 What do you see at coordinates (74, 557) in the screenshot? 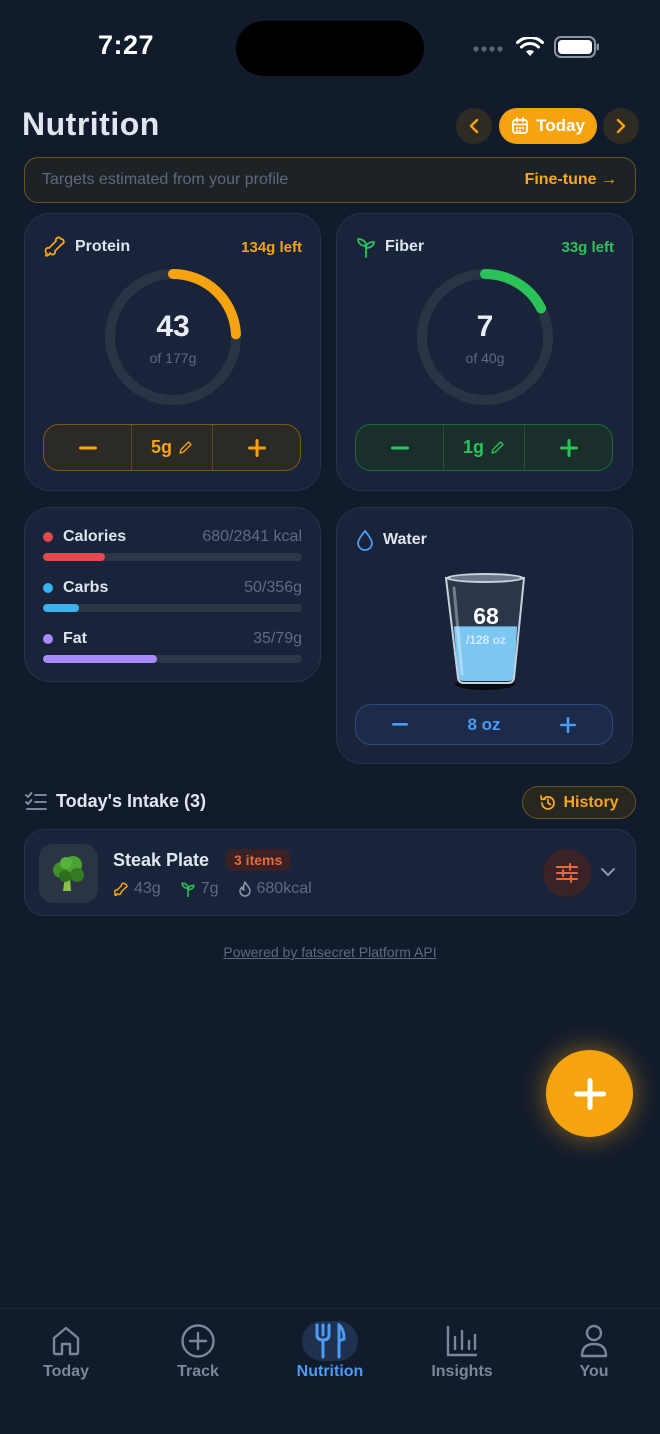
I see `calories-bar-fill` at bounding box center [74, 557].